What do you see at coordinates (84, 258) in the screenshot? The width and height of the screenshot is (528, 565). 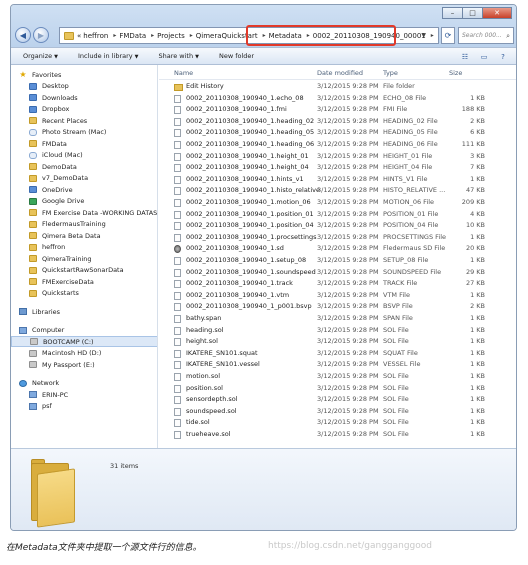 I see `sidebar-item-favorite: QimeraTraining` at bounding box center [84, 258].